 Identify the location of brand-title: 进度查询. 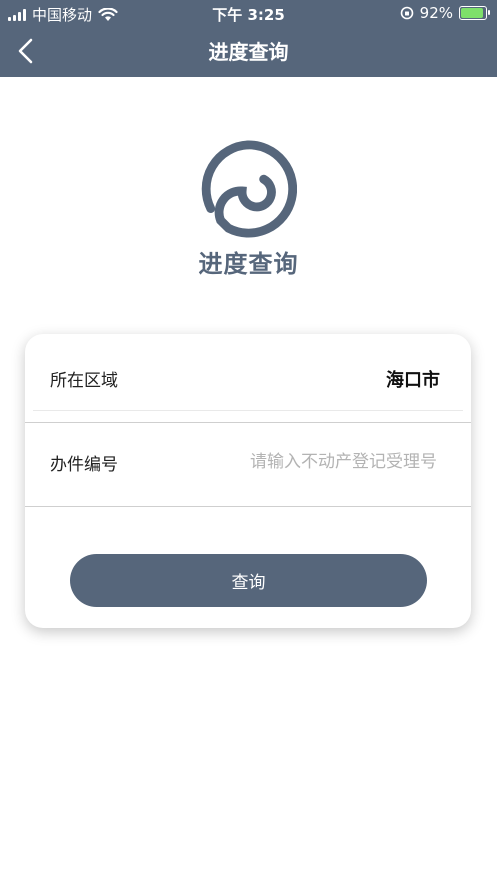
(248, 264).